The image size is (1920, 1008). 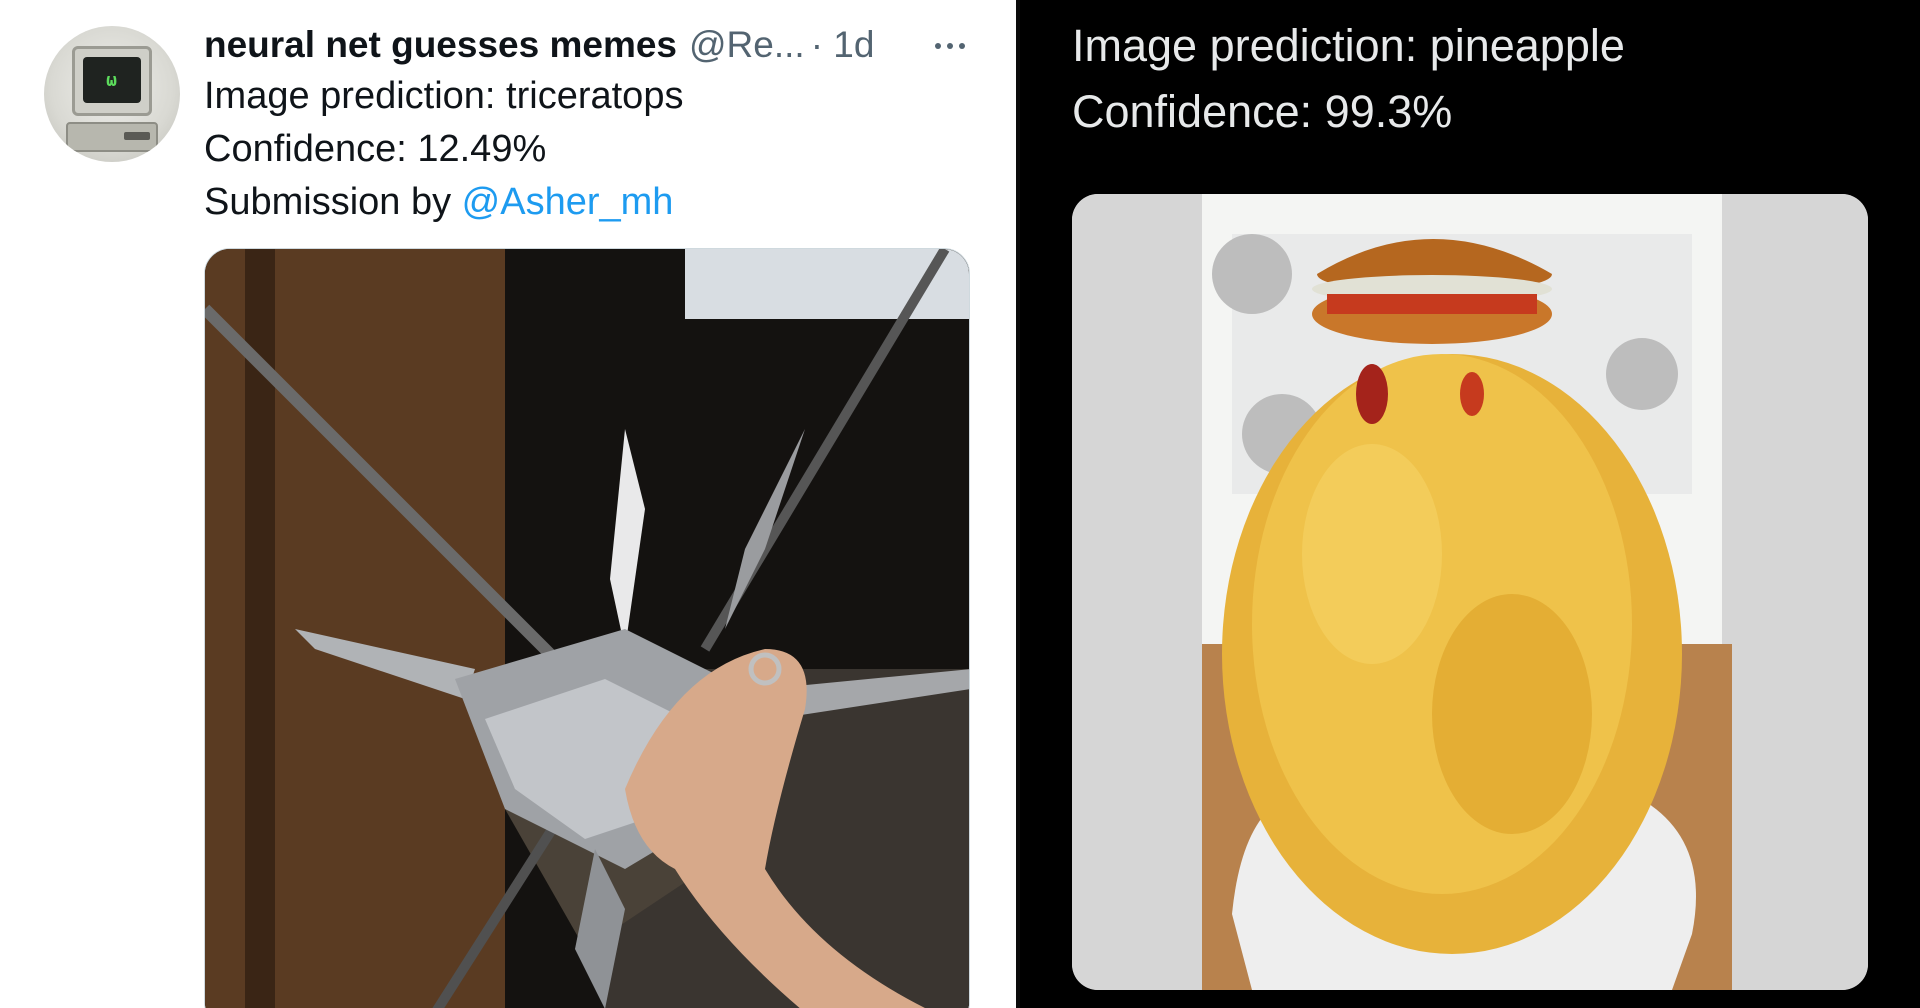 I want to click on tweet-header: neural net guesses memes @Re... · 1d, so click(x=594, y=45).